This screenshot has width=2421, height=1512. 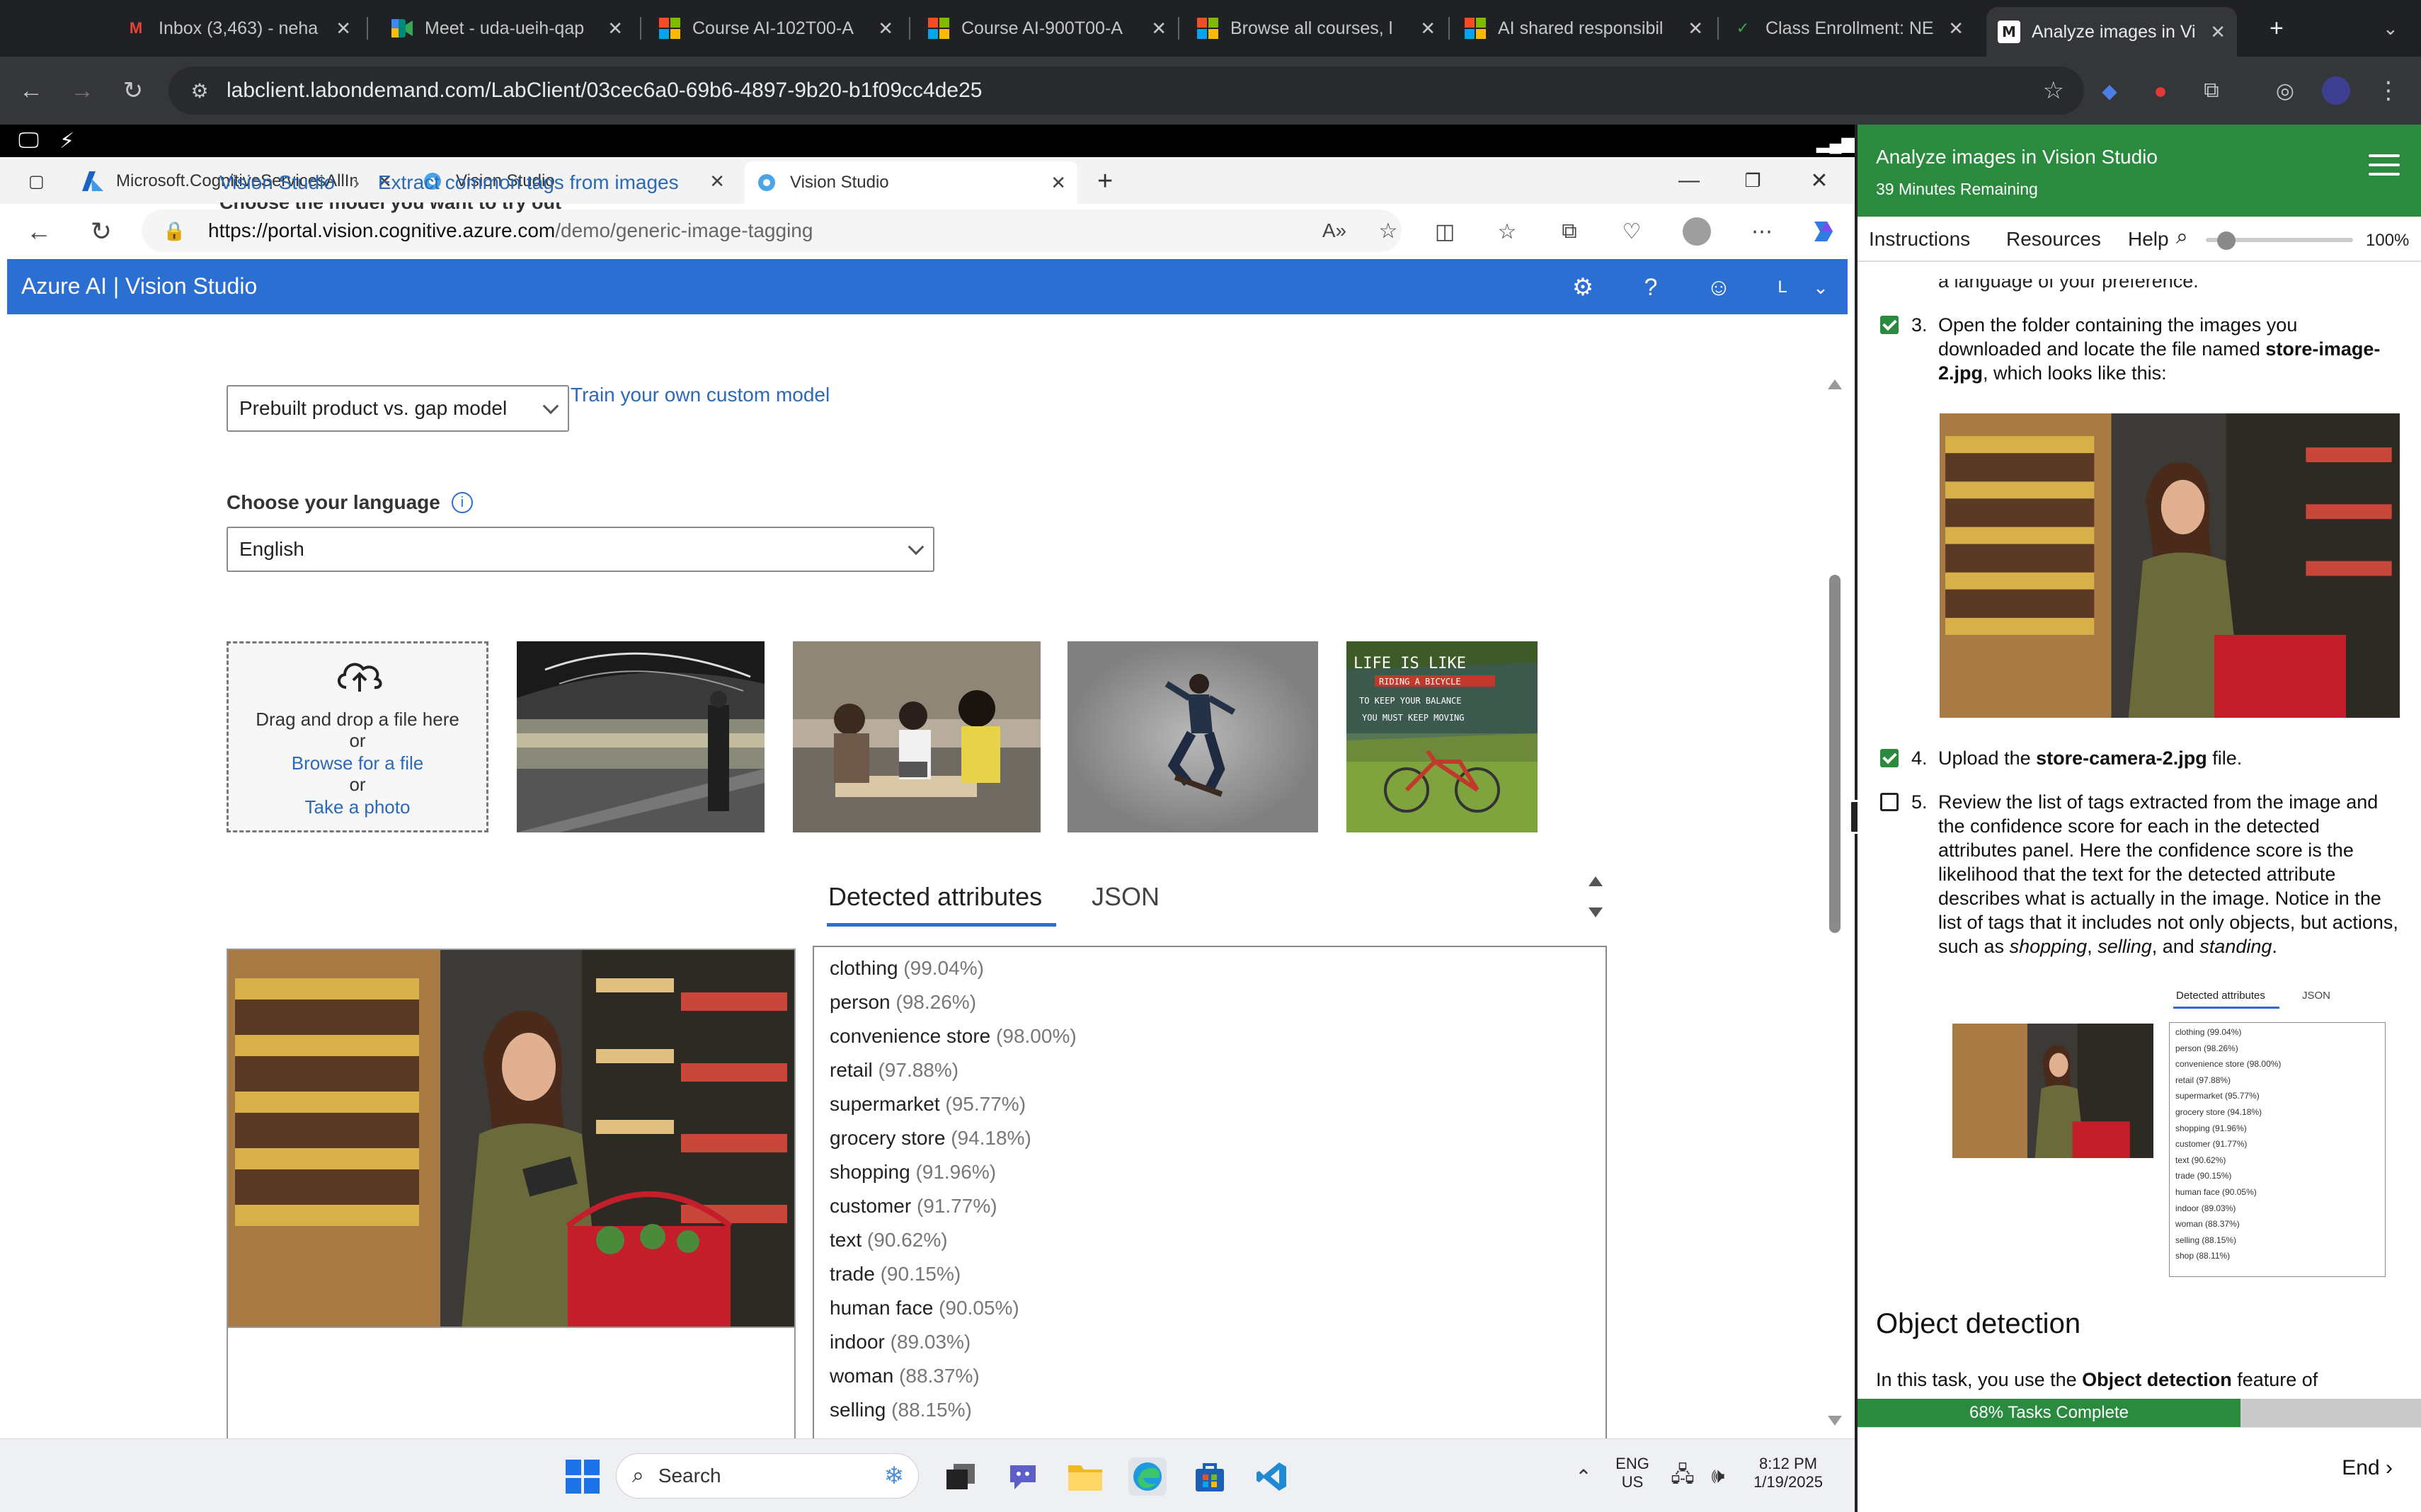 I want to click on language-indicator: ENG US, so click(x=1633, y=1473).